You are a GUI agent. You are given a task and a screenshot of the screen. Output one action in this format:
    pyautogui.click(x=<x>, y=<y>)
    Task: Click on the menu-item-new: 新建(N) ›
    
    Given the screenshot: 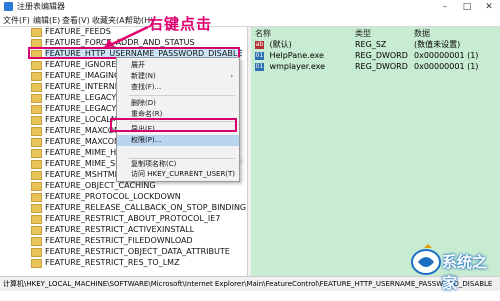 What is the action you would take?
    pyautogui.click(x=178, y=76)
    